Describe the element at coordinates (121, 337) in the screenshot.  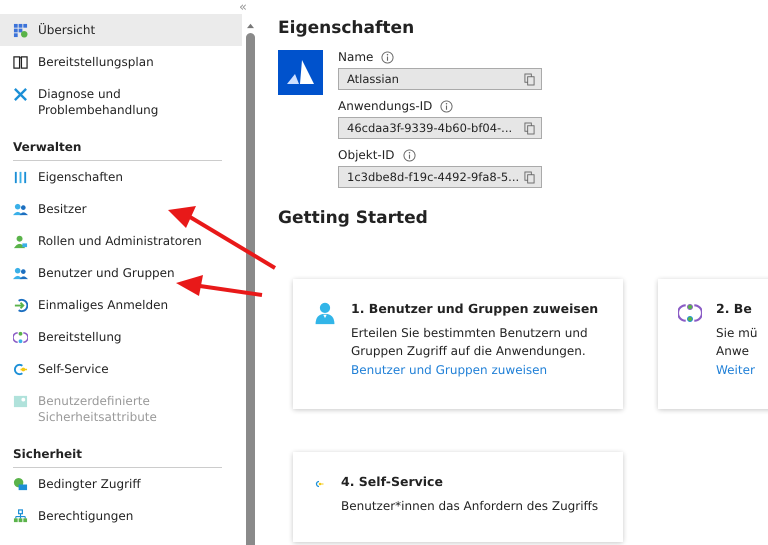
I see `sidebar-item: Bereitstellung` at that location.